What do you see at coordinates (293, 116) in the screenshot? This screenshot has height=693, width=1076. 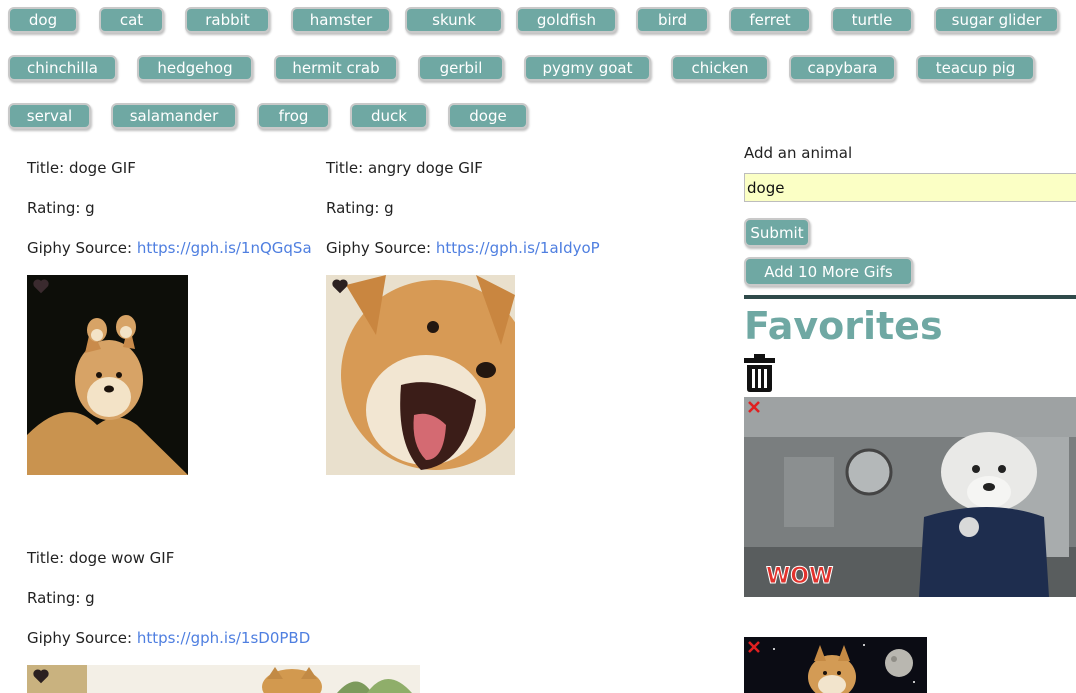 I see `topic-button-frog: frog` at bounding box center [293, 116].